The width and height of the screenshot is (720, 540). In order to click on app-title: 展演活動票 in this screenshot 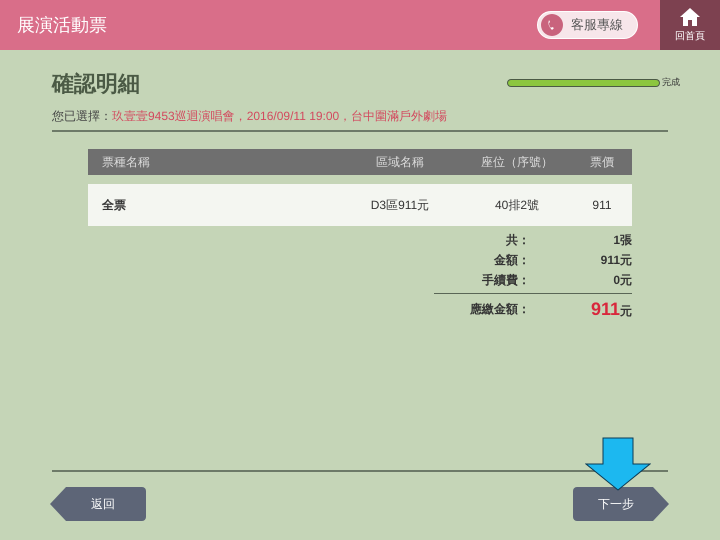, I will do `click(62, 25)`.